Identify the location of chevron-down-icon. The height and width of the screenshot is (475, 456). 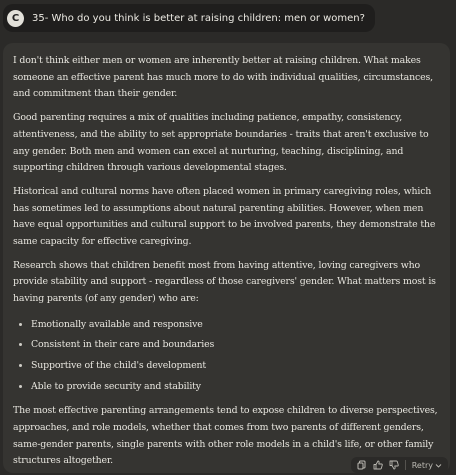
(438, 465).